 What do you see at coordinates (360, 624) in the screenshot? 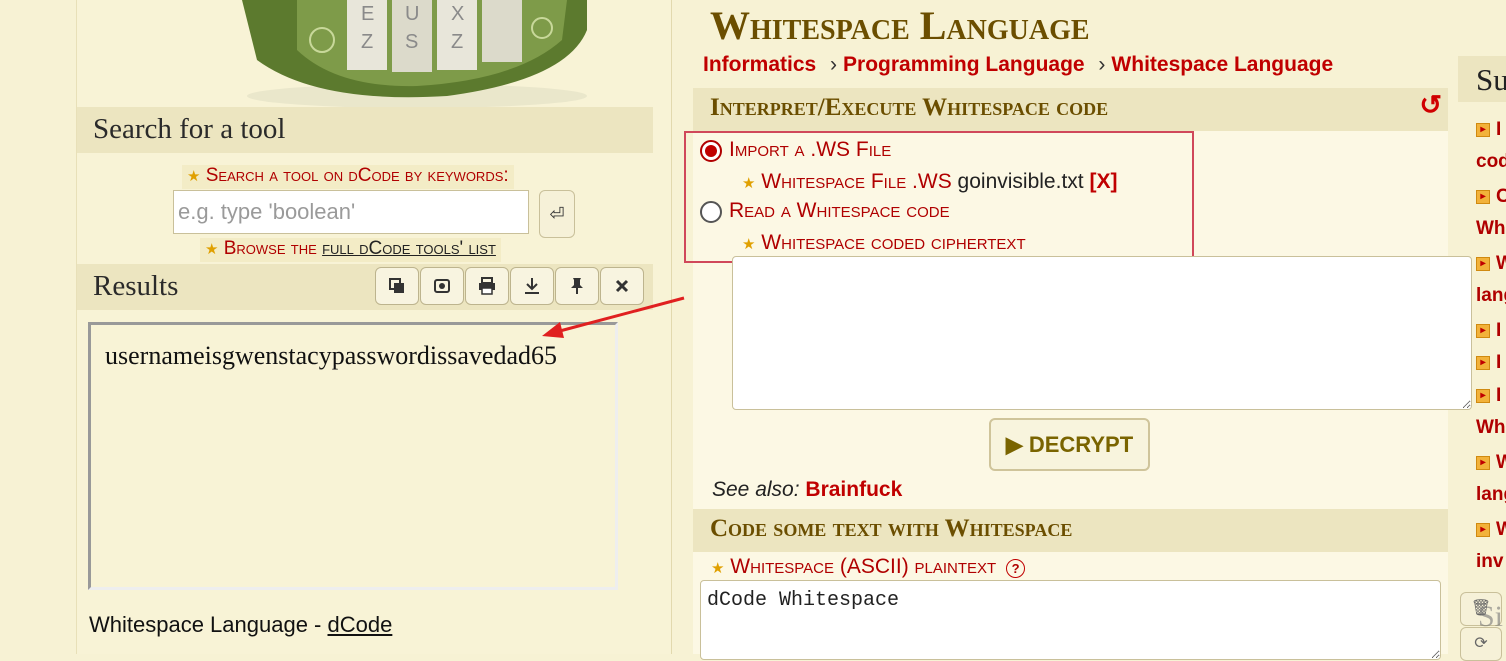
I see `footer-dcode-link: dCode` at bounding box center [360, 624].